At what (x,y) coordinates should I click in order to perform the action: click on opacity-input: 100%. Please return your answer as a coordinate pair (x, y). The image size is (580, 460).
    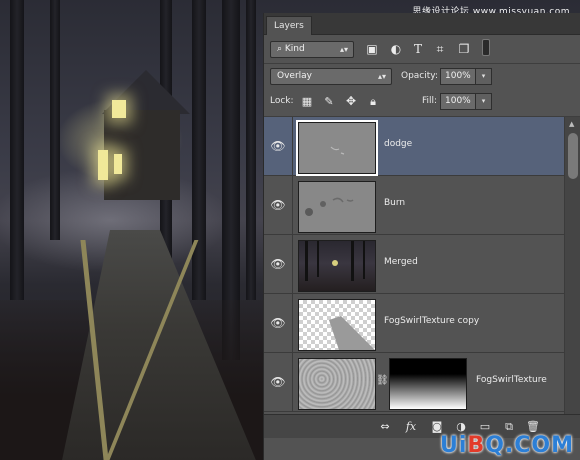
    Looking at the image, I should click on (458, 76).